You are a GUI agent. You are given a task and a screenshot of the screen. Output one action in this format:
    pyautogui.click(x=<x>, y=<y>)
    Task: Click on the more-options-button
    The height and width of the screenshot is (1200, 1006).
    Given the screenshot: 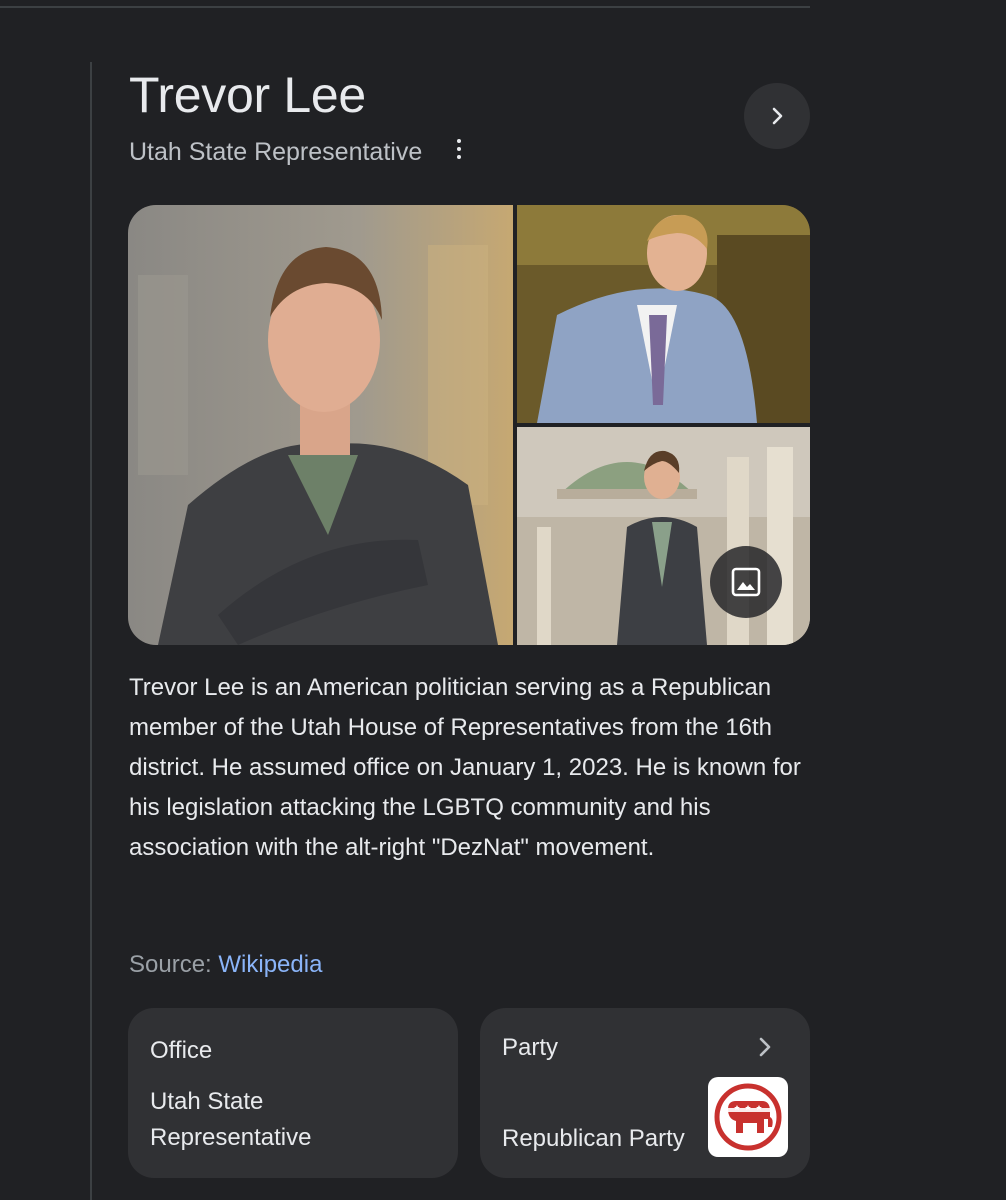 What is the action you would take?
    pyautogui.click(x=459, y=149)
    